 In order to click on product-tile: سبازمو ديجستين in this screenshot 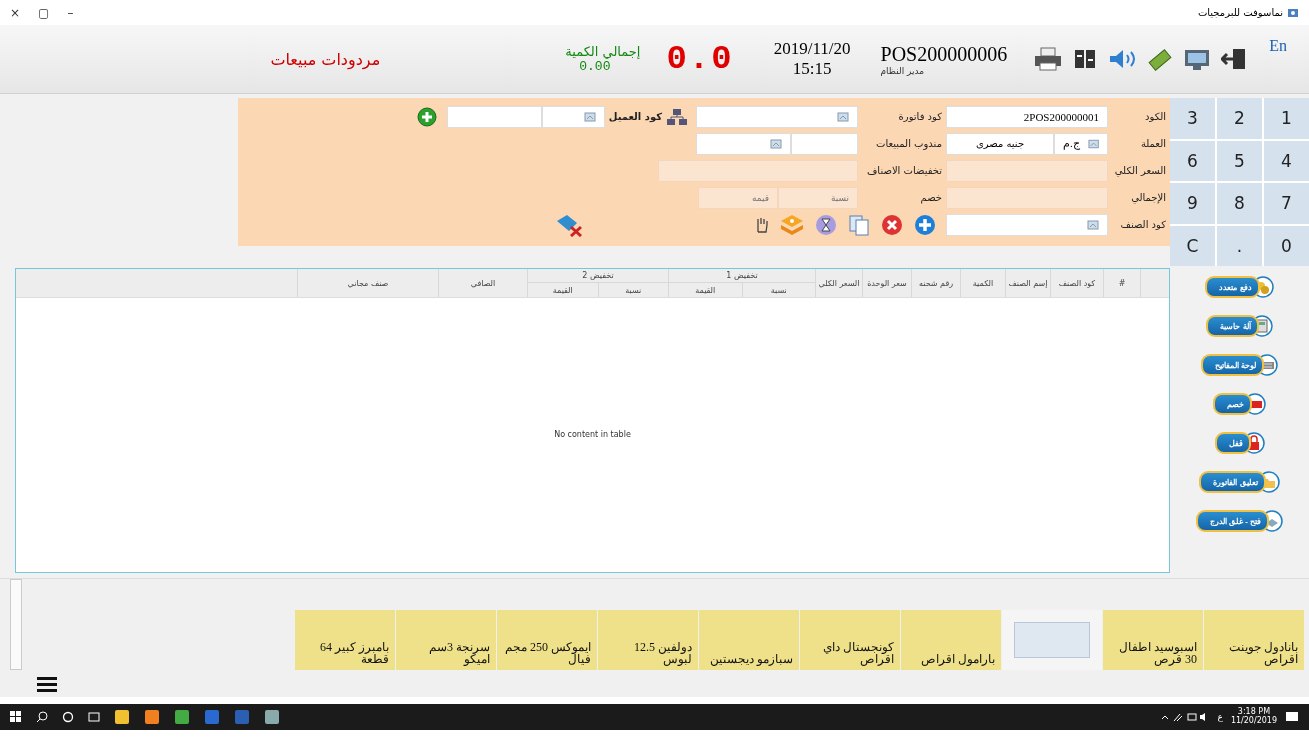, I will do `click(749, 640)`.